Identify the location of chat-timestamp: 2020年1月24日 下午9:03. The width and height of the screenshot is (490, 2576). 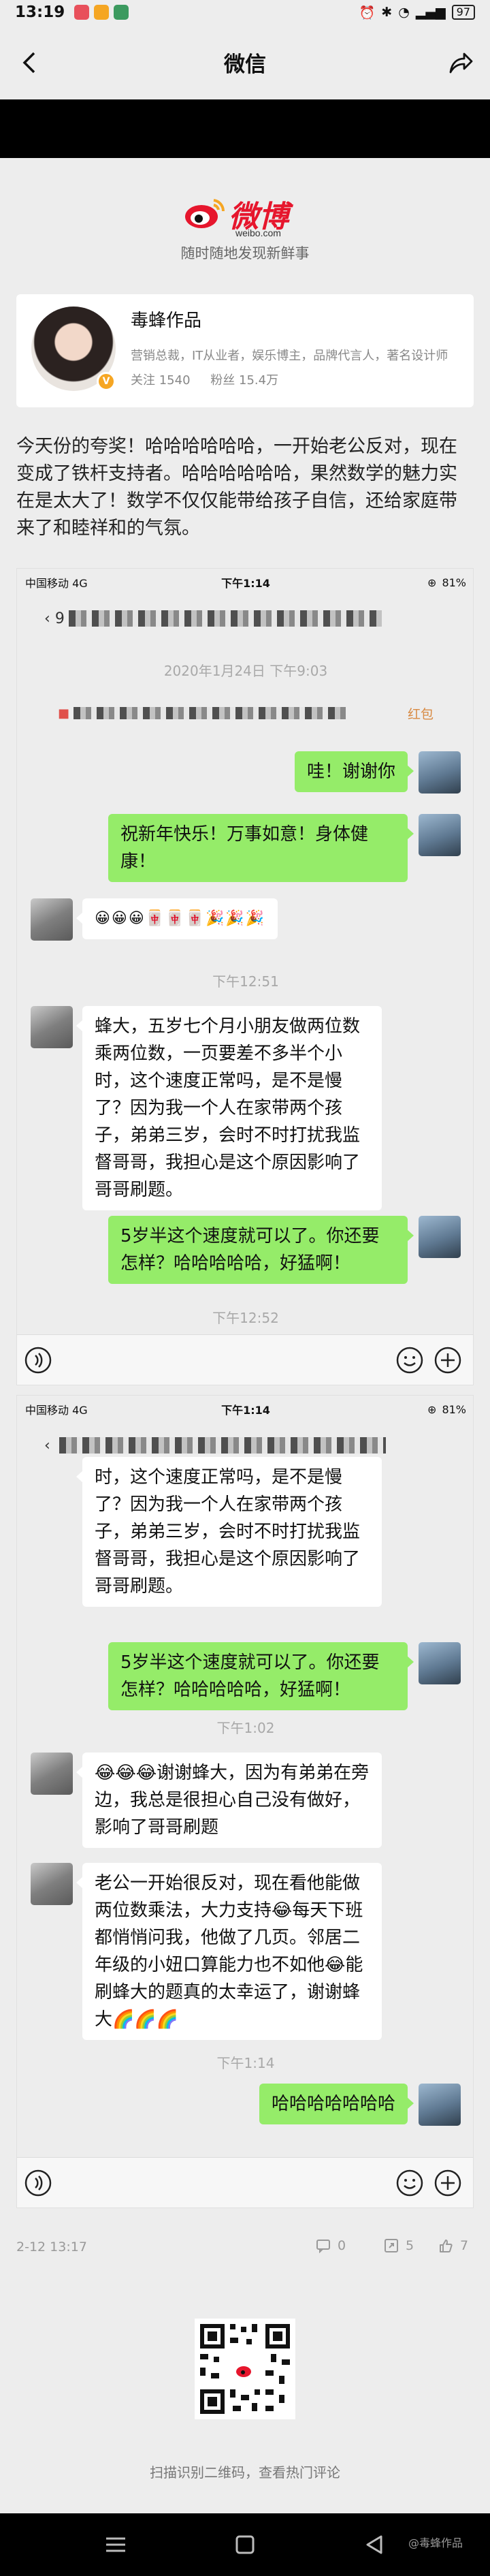
(245, 671).